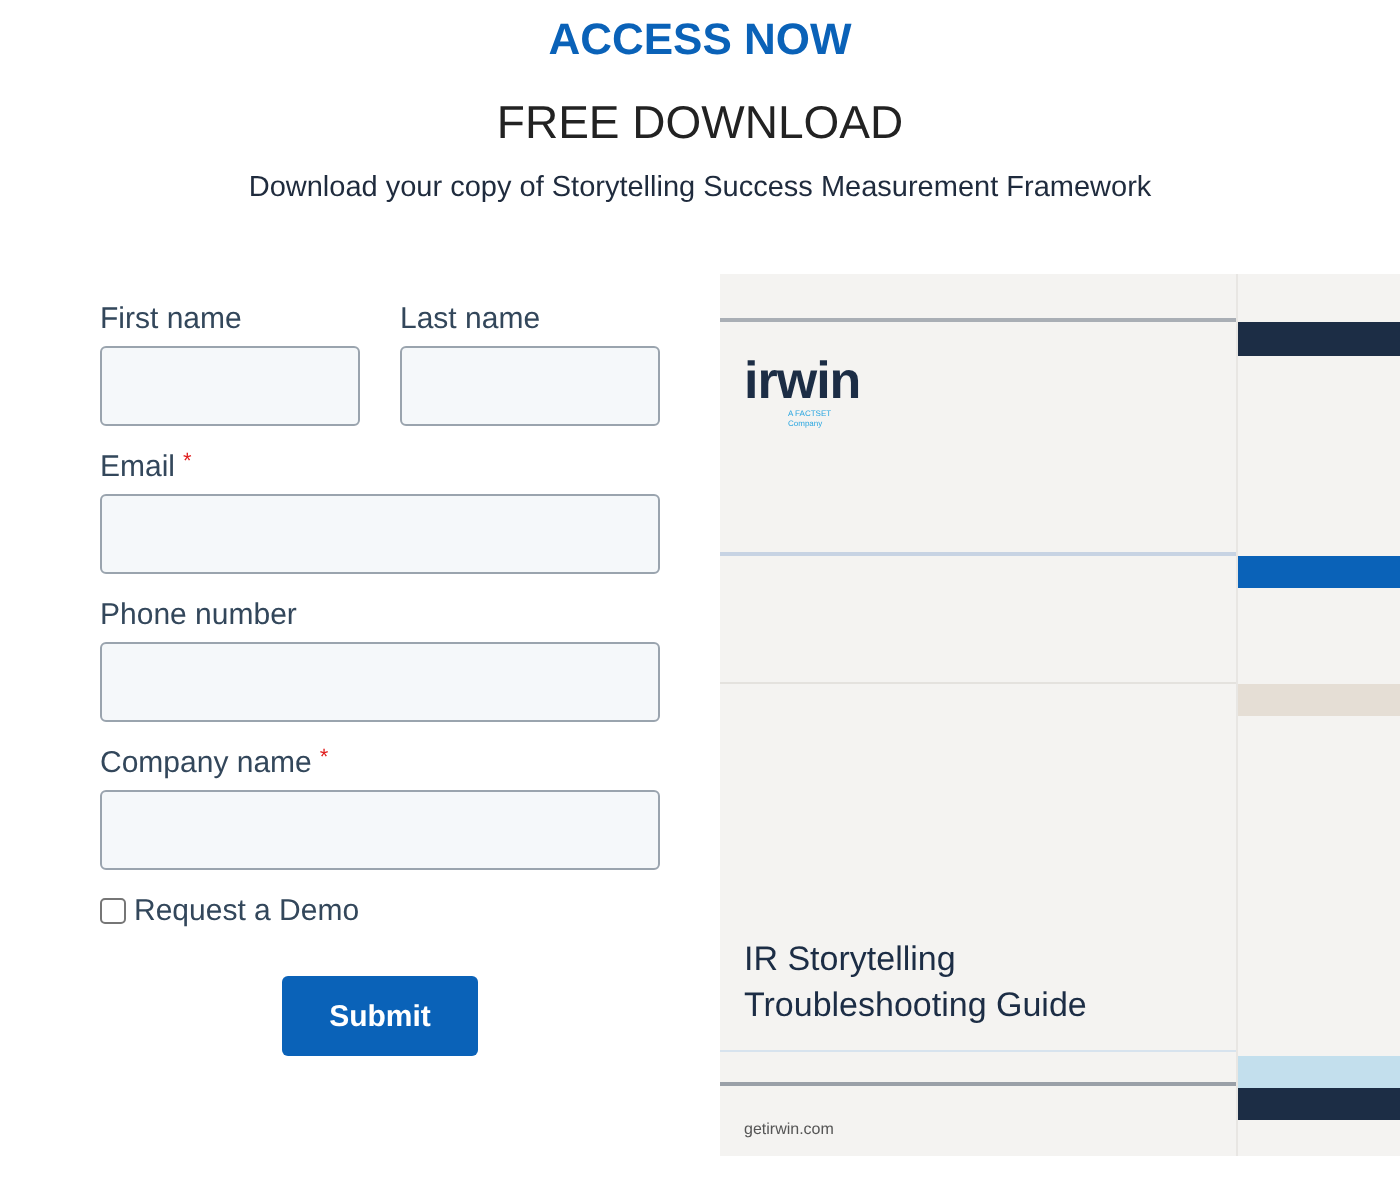  I want to click on field-label: Phone number, so click(198, 616).